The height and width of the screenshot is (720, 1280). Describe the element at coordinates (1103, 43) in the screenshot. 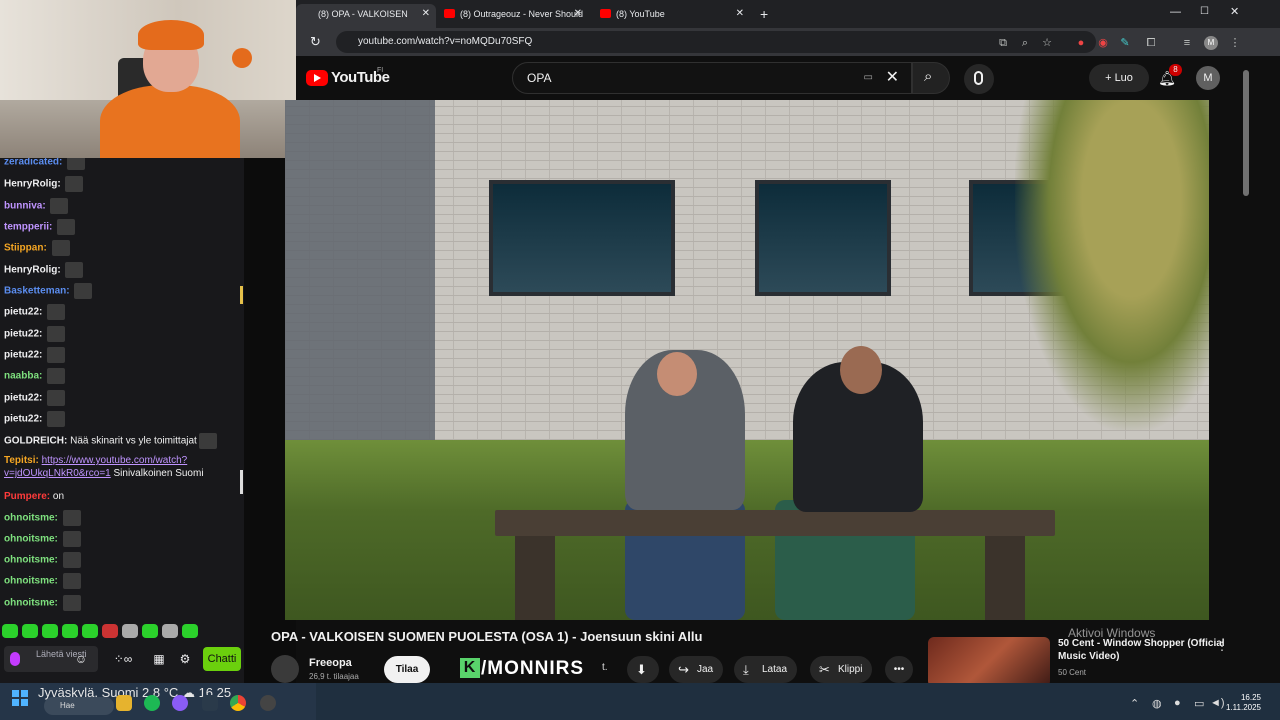

I see `extension-icon: ◉` at that location.